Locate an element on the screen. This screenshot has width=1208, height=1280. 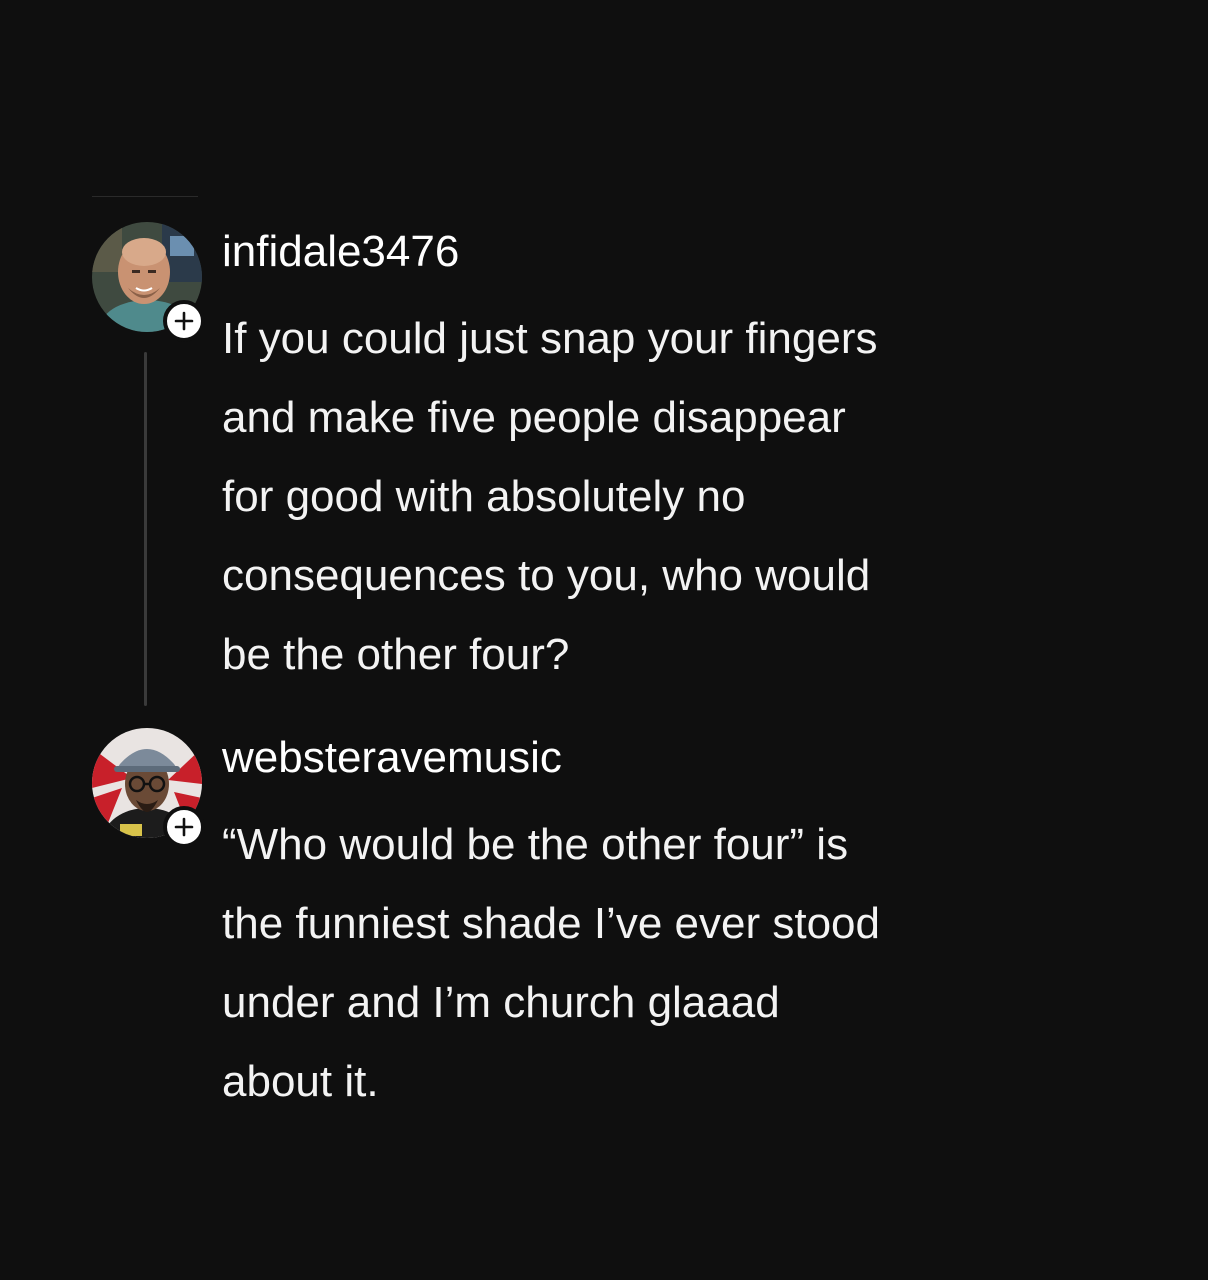
username: infidale3476 is located at coordinates (340, 252).